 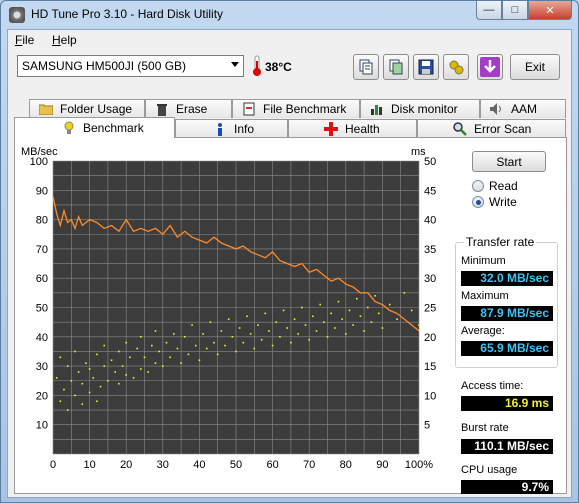 I want to click on close-button: ✕, so click(x=550, y=10).